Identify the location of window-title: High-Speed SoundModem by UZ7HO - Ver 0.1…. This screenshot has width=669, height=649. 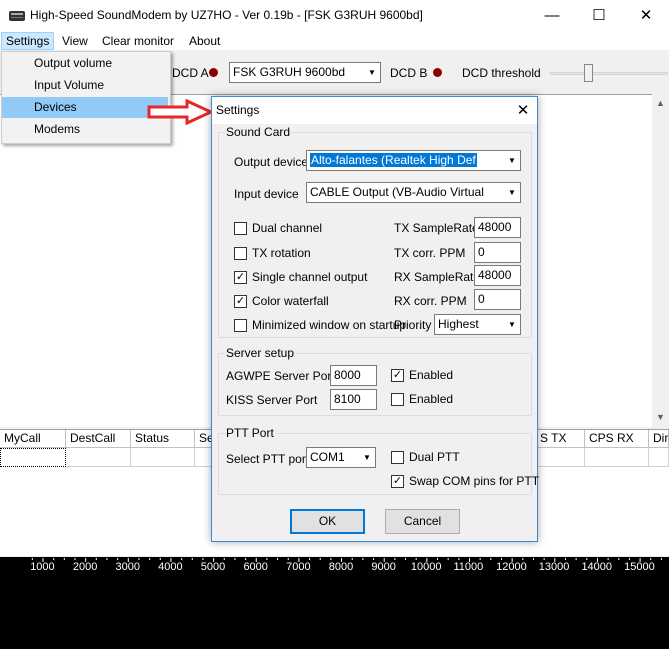
(226, 15).